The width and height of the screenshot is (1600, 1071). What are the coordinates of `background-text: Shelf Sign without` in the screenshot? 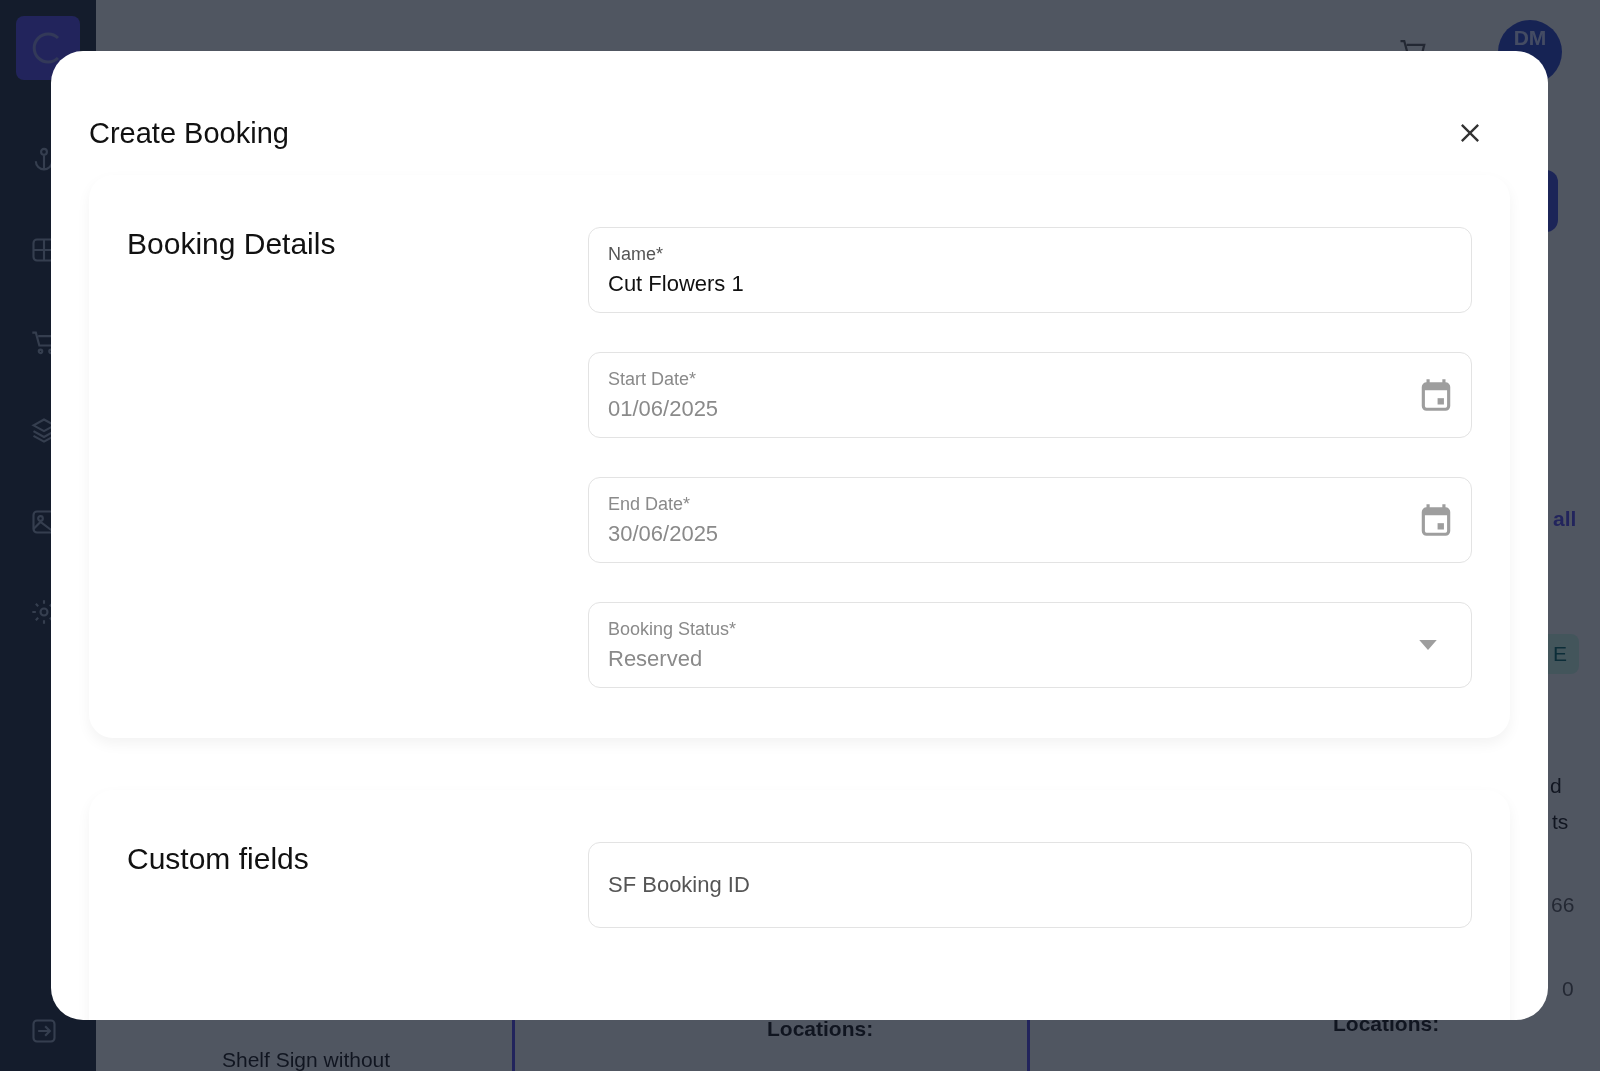 It's located at (306, 1059).